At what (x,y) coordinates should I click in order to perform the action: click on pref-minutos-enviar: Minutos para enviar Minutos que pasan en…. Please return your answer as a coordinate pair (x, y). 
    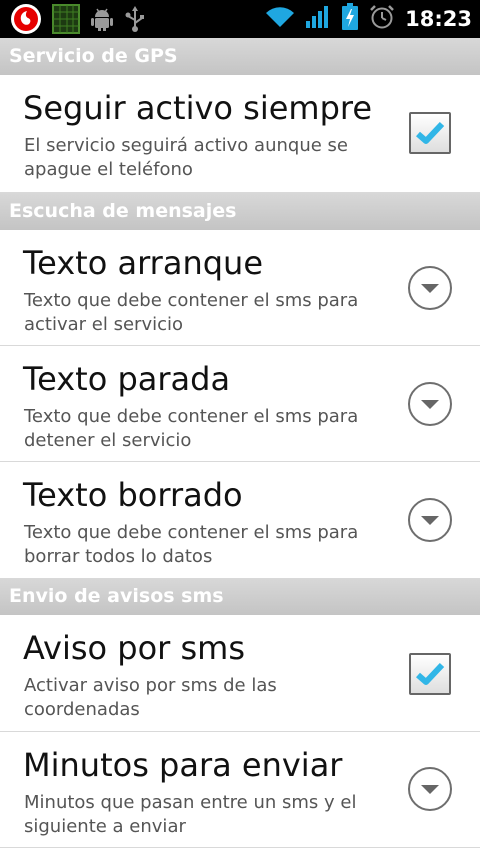
    Looking at the image, I should click on (240, 790).